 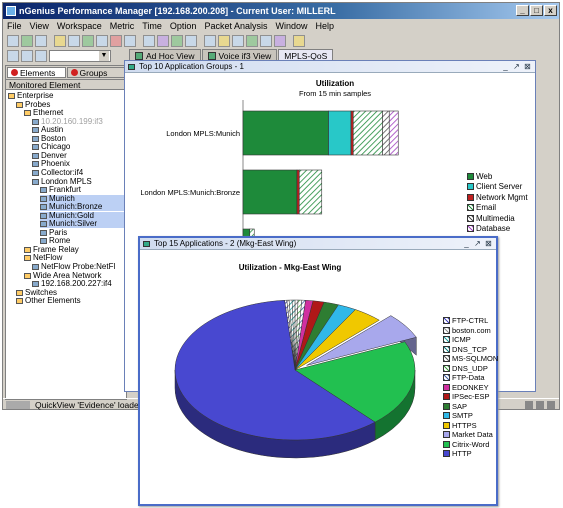 I want to click on menu-time: Time, so click(x=152, y=26).